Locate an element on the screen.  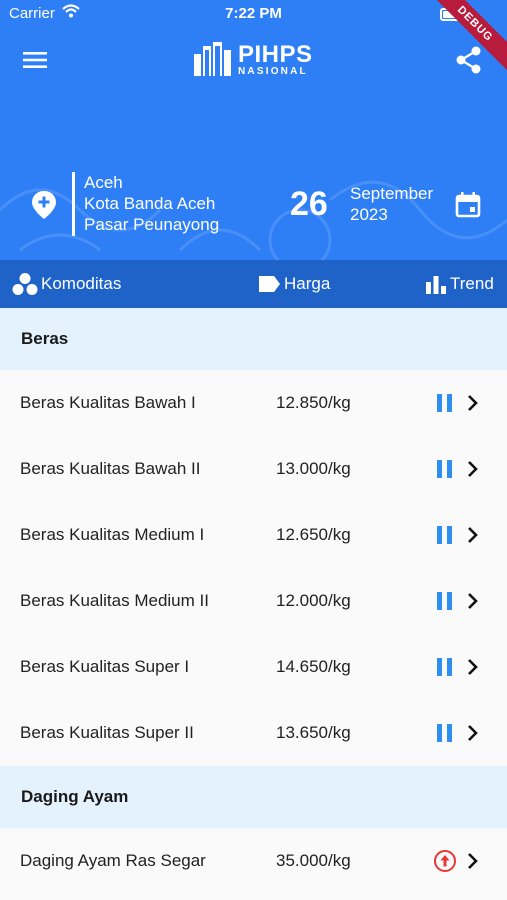
calendar-icon is located at coordinates (468, 205).